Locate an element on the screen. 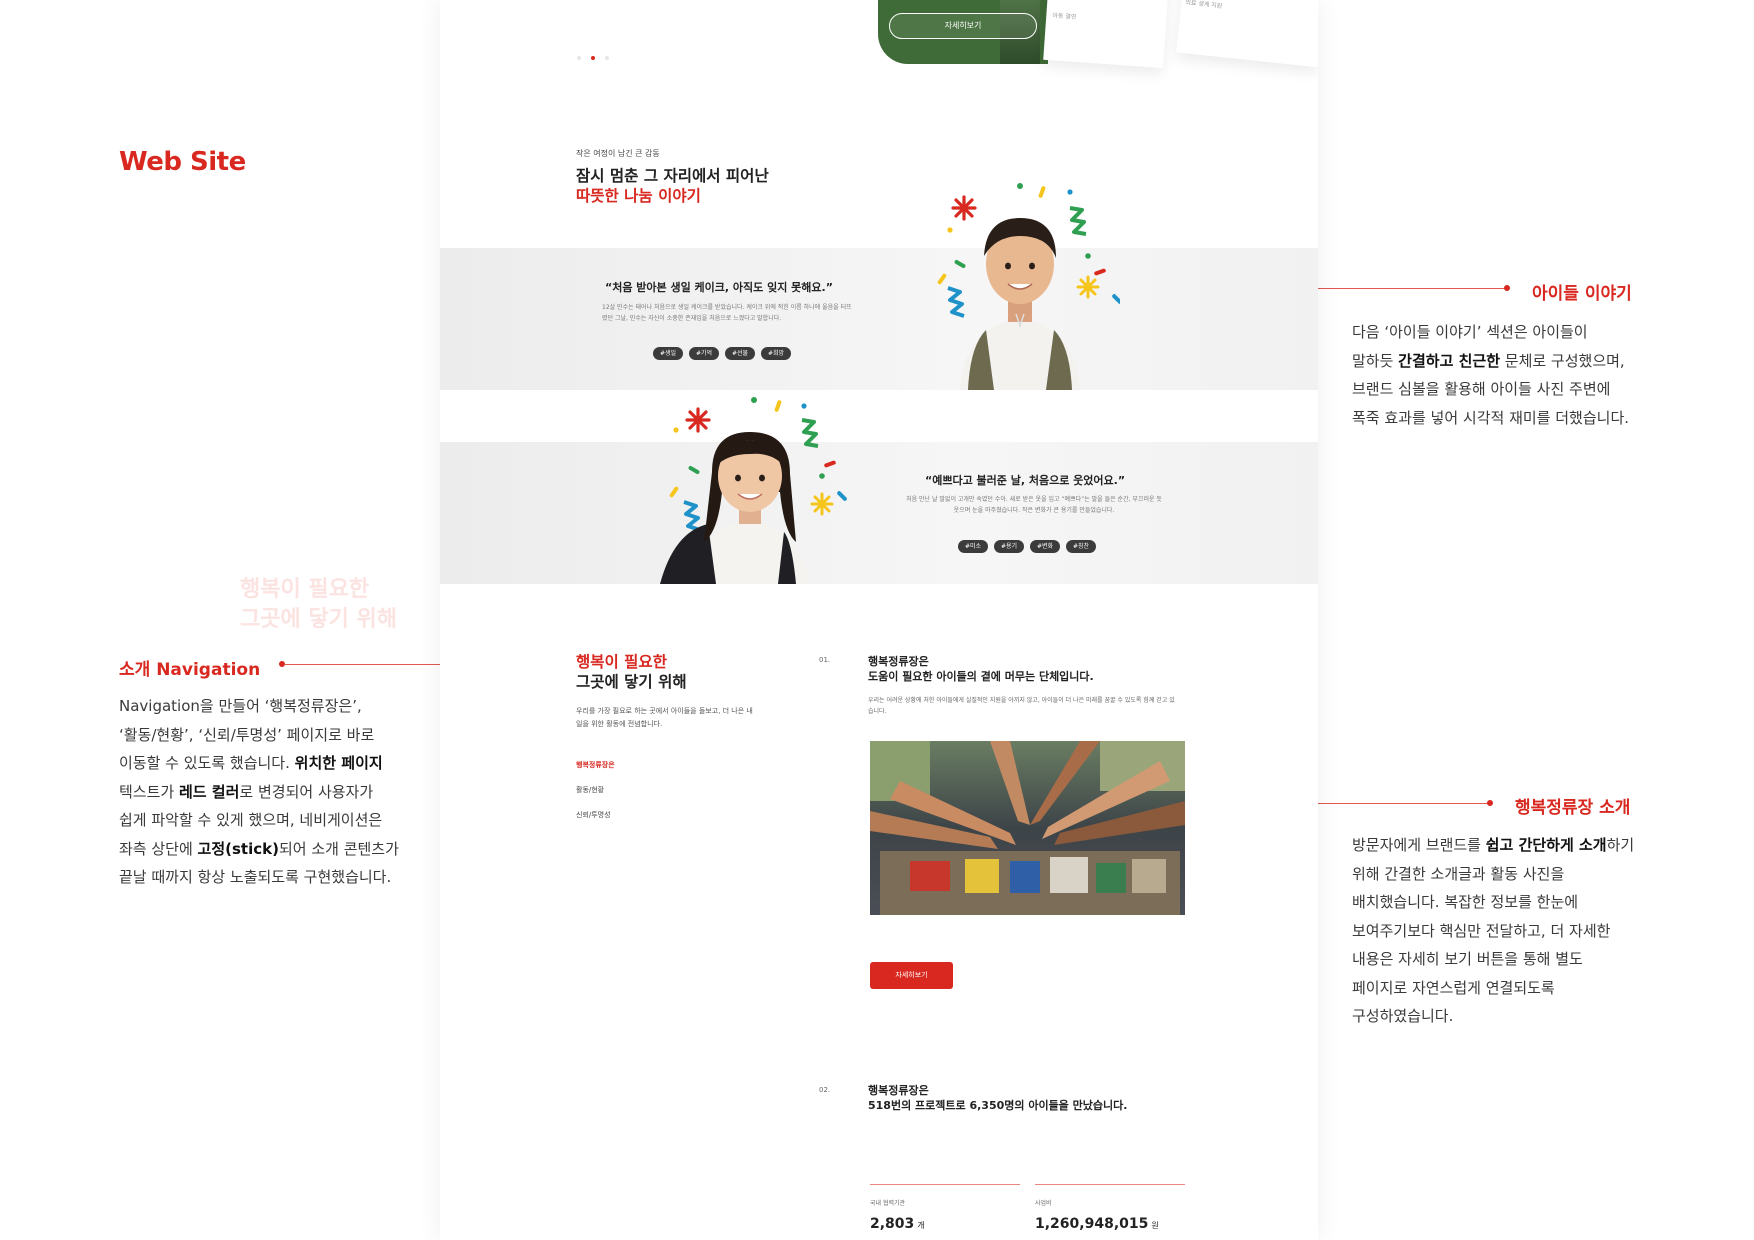 The width and height of the screenshot is (1754, 1240). intro-title-line2: 그곳에 닿기 위해 is located at coordinates (631, 682).